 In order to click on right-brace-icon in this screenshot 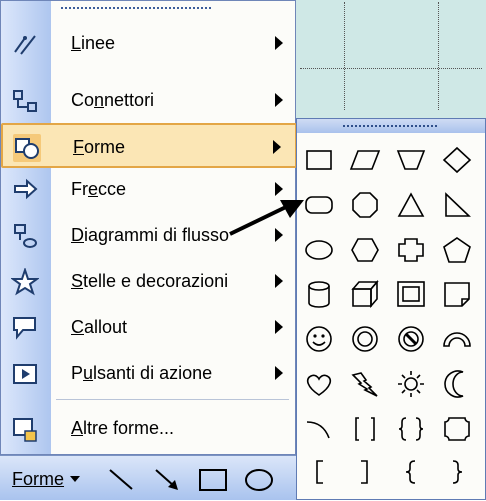, I will do `click(457, 472)`.